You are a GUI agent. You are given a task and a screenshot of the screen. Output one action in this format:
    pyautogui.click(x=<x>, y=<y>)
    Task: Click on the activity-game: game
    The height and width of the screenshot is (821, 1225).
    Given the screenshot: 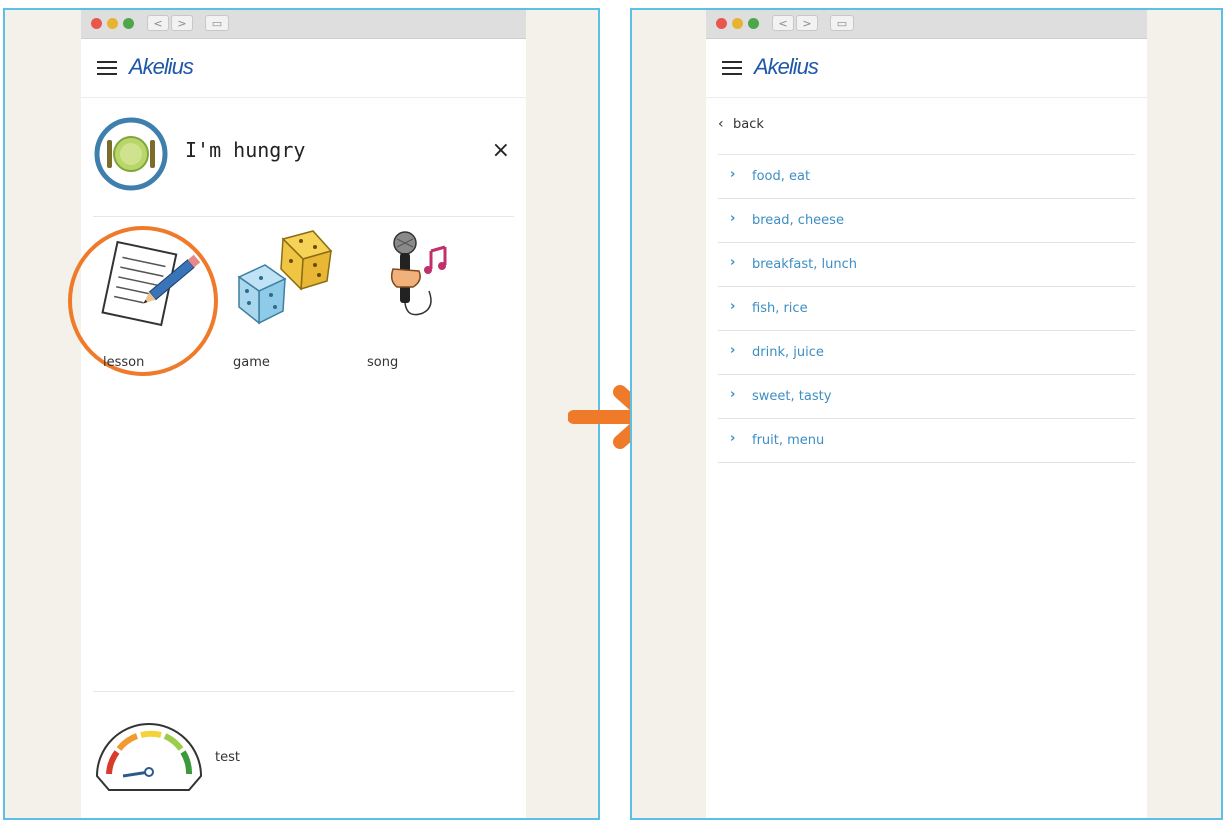 What is the action you would take?
    pyautogui.click(x=294, y=307)
    